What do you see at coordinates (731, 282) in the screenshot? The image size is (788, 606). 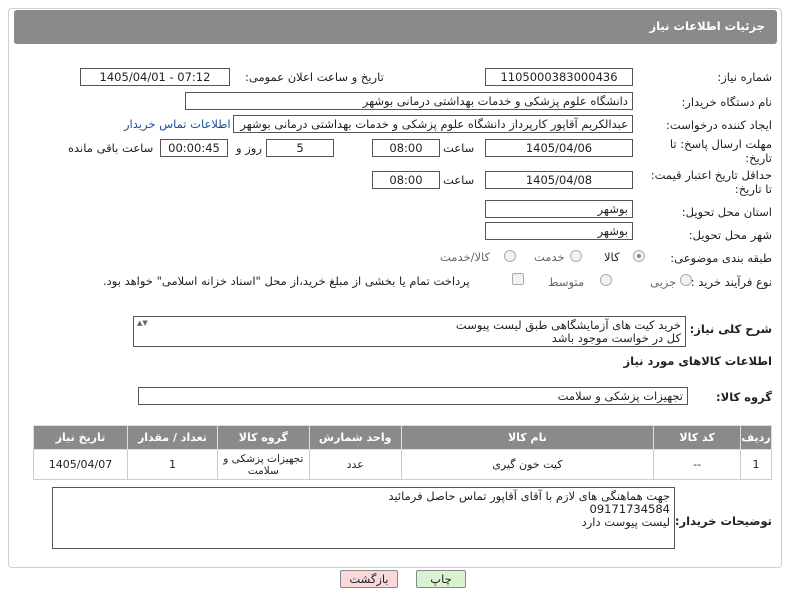 I see `process-label: نوع فرآیند خرید :` at bounding box center [731, 282].